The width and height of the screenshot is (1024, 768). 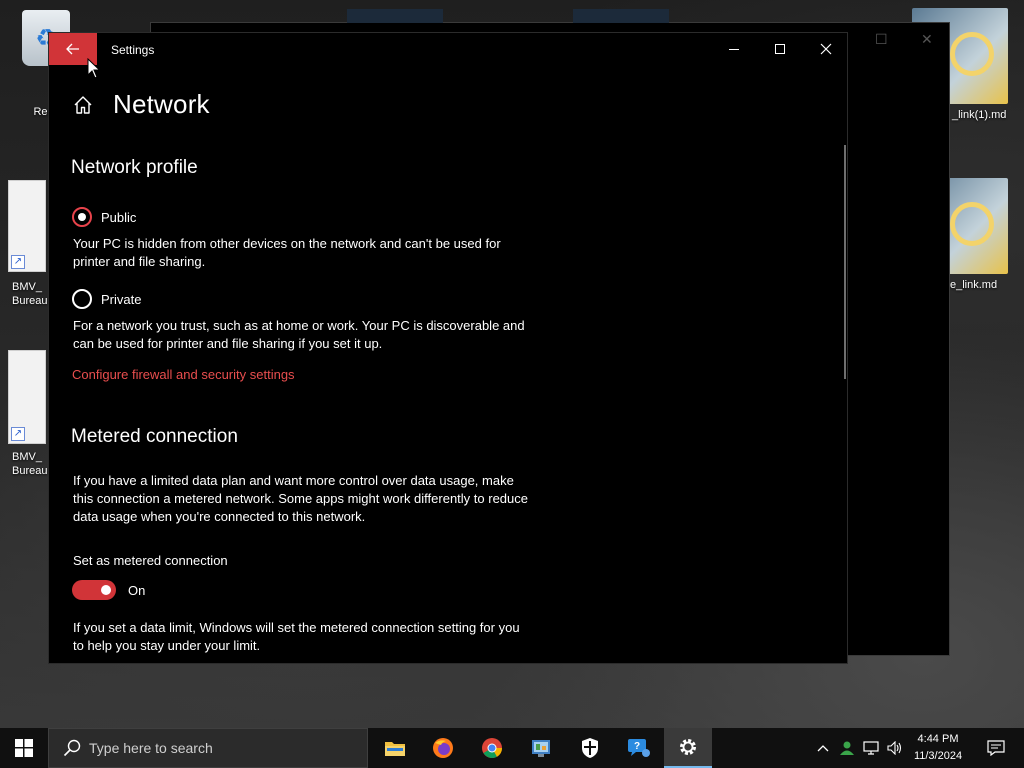 I want to click on scrollbar, so click(x=845, y=262).